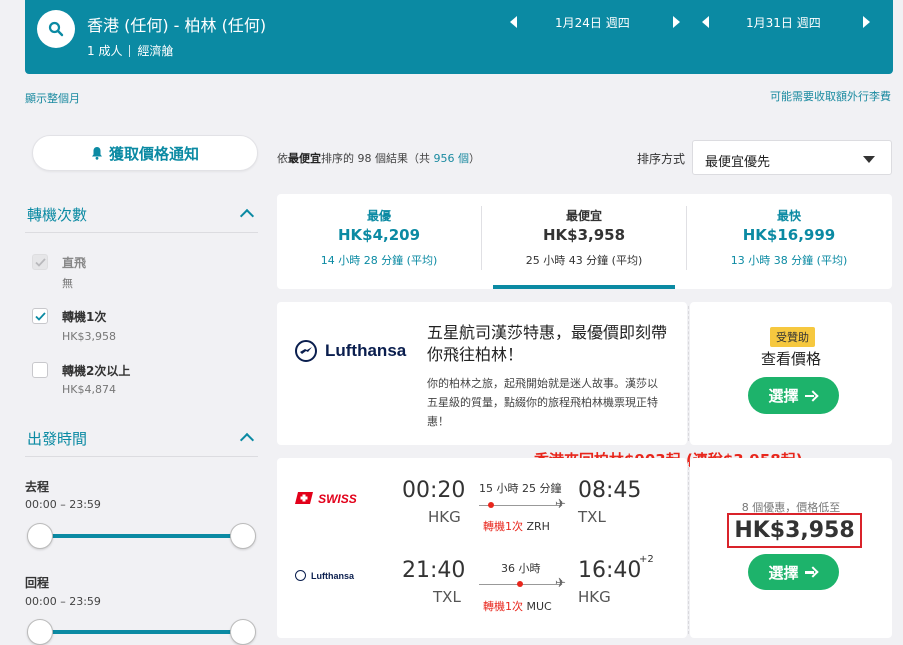 The height and width of the screenshot is (645, 903). I want to click on search-button, so click(56, 29).